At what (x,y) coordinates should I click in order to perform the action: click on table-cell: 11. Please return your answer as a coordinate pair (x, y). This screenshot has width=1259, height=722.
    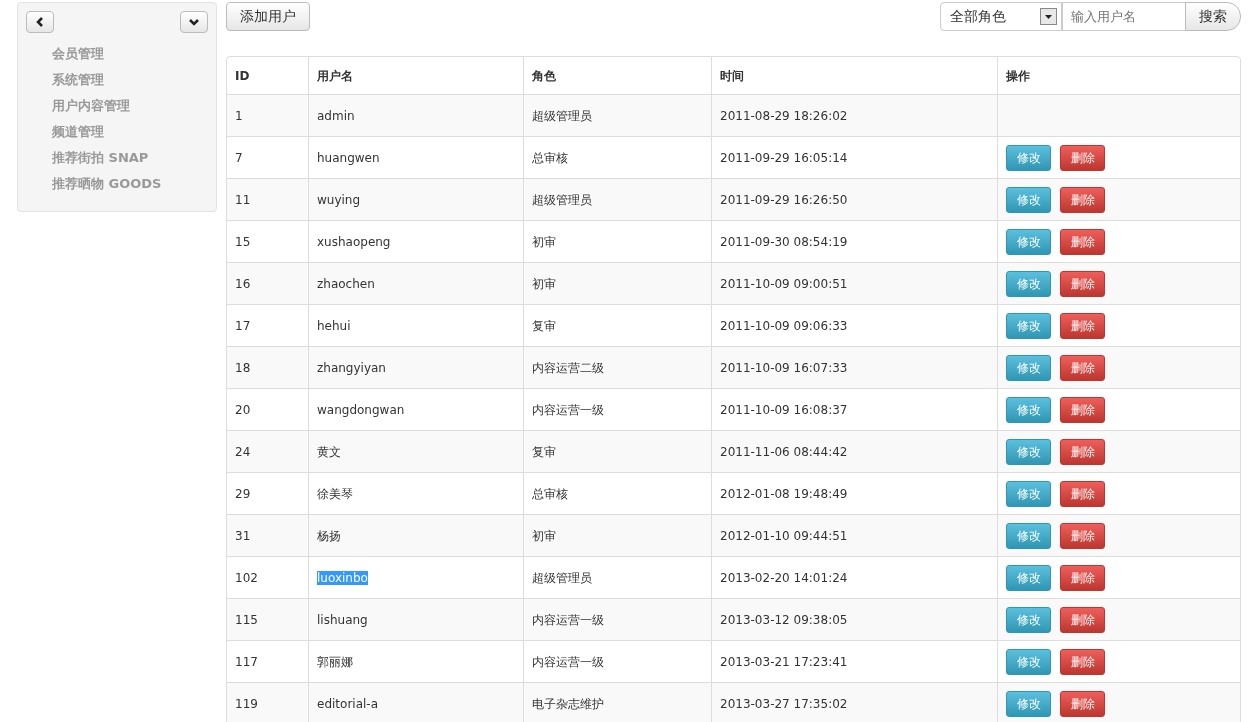
    Looking at the image, I should click on (267, 199).